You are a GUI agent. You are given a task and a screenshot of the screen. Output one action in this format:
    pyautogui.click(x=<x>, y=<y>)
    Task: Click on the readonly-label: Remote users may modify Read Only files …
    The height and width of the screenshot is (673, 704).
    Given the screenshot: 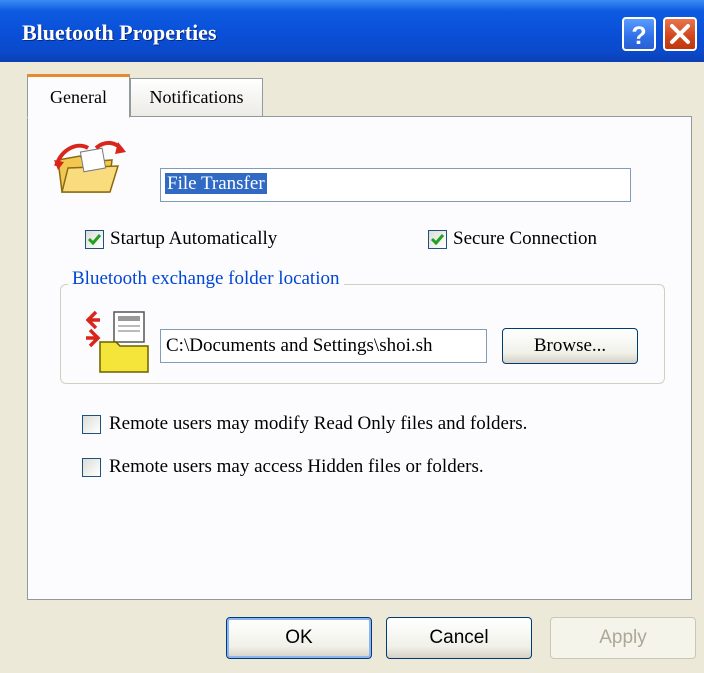 What is the action you would take?
    pyautogui.click(x=318, y=424)
    